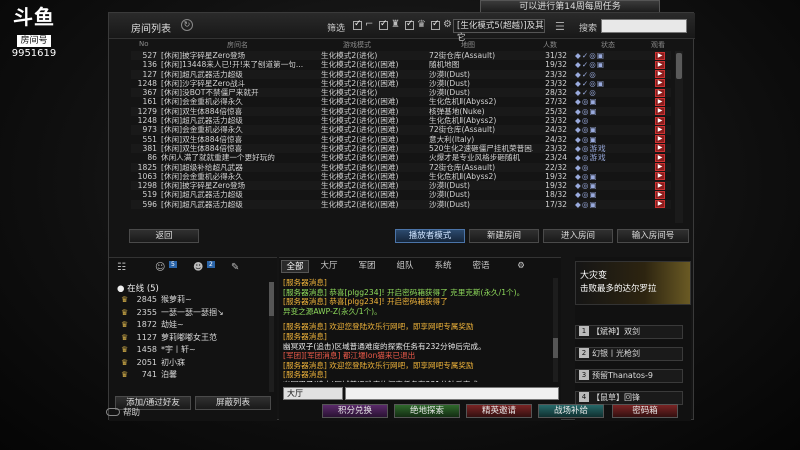 The height and width of the screenshot is (450, 800). What do you see at coordinates (571, 411) in the screenshot?
I see `supply-button: 战场补给` at bounding box center [571, 411].